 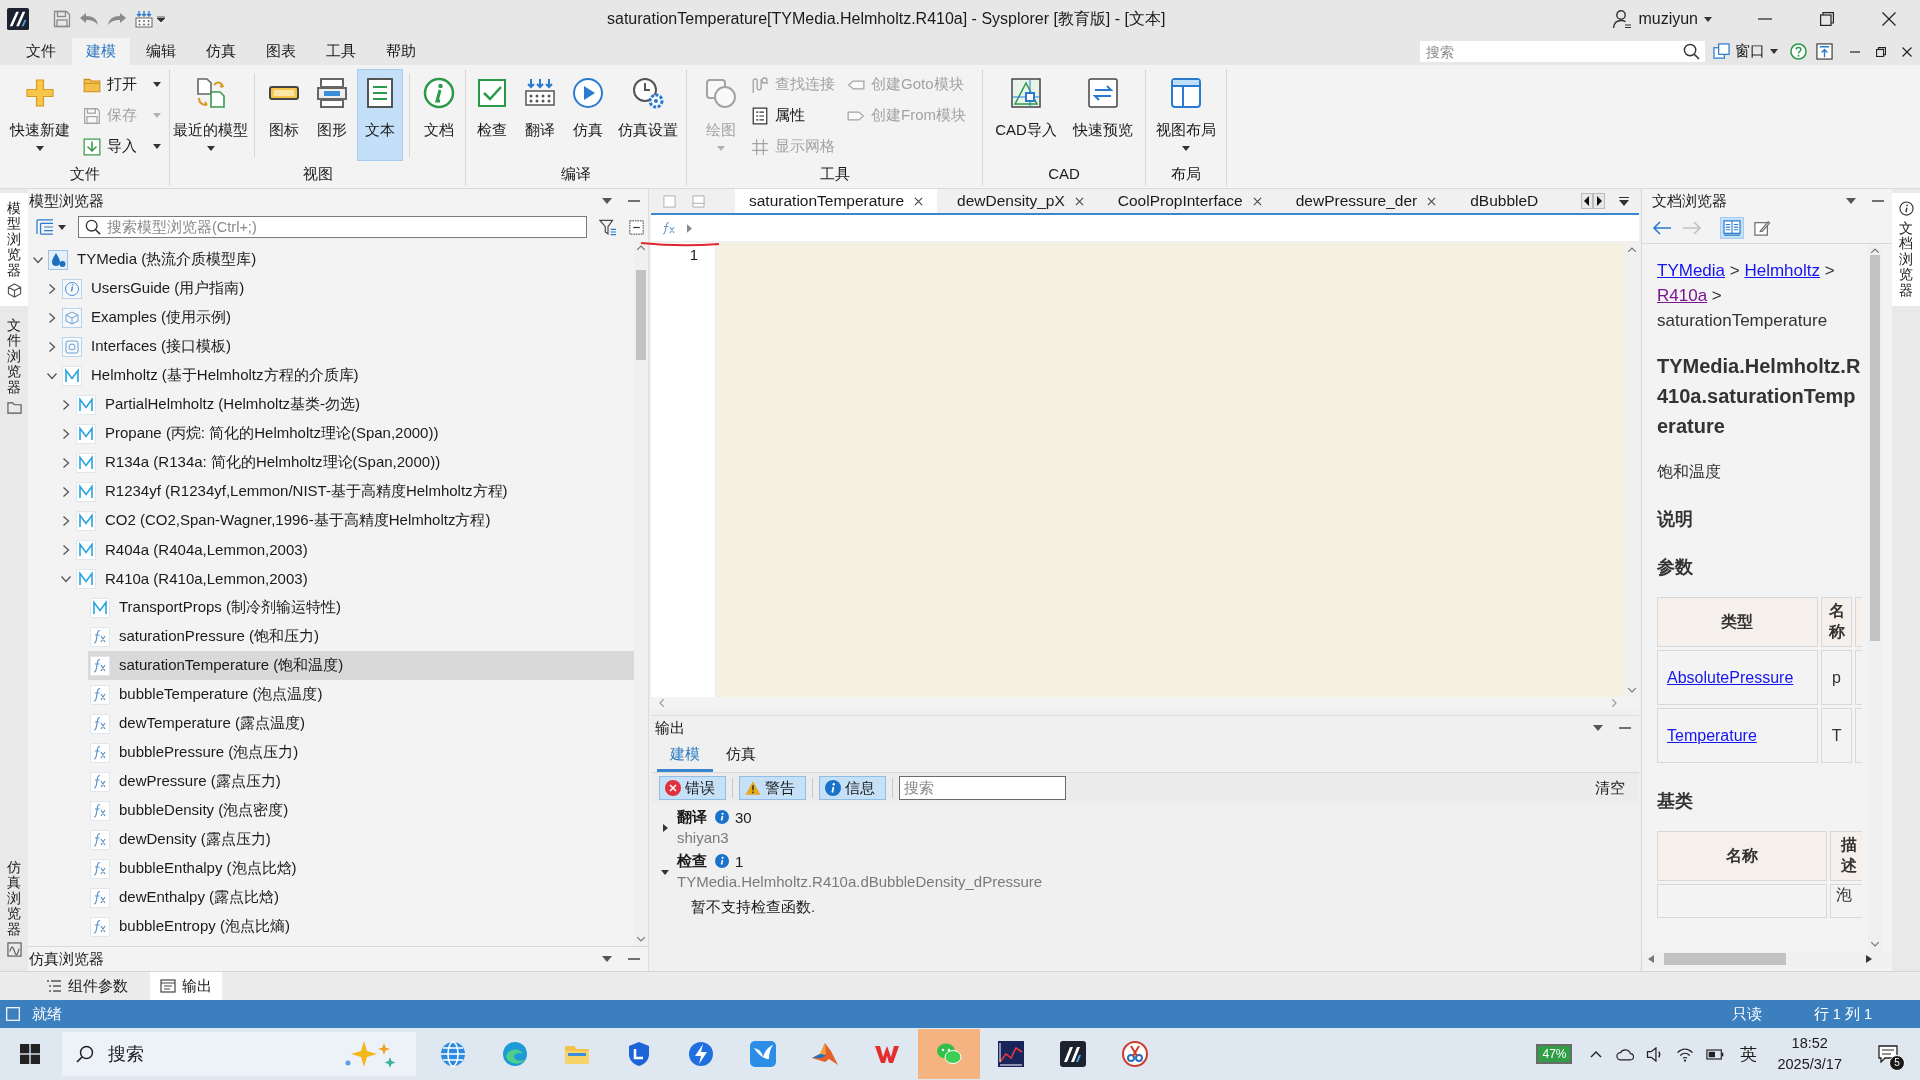 What do you see at coordinates (189, 781) in the screenshot?
I see `tree-item: dewPressure (露点压力)` at bounding box center [189, 781].